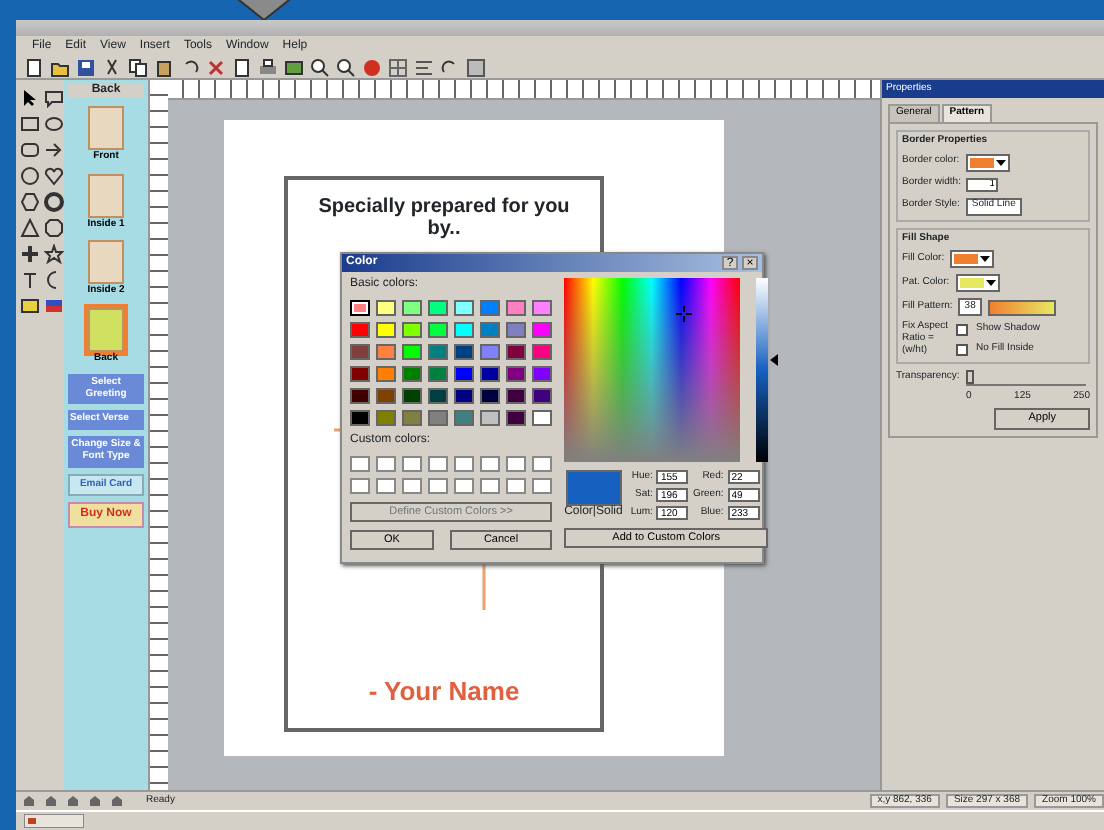 The height and width of the screenshot is (830, 1104). What do you see at coordinates (476, 67) in the screenshot?
I see `layers-icon` at bounding box center [476, 67].